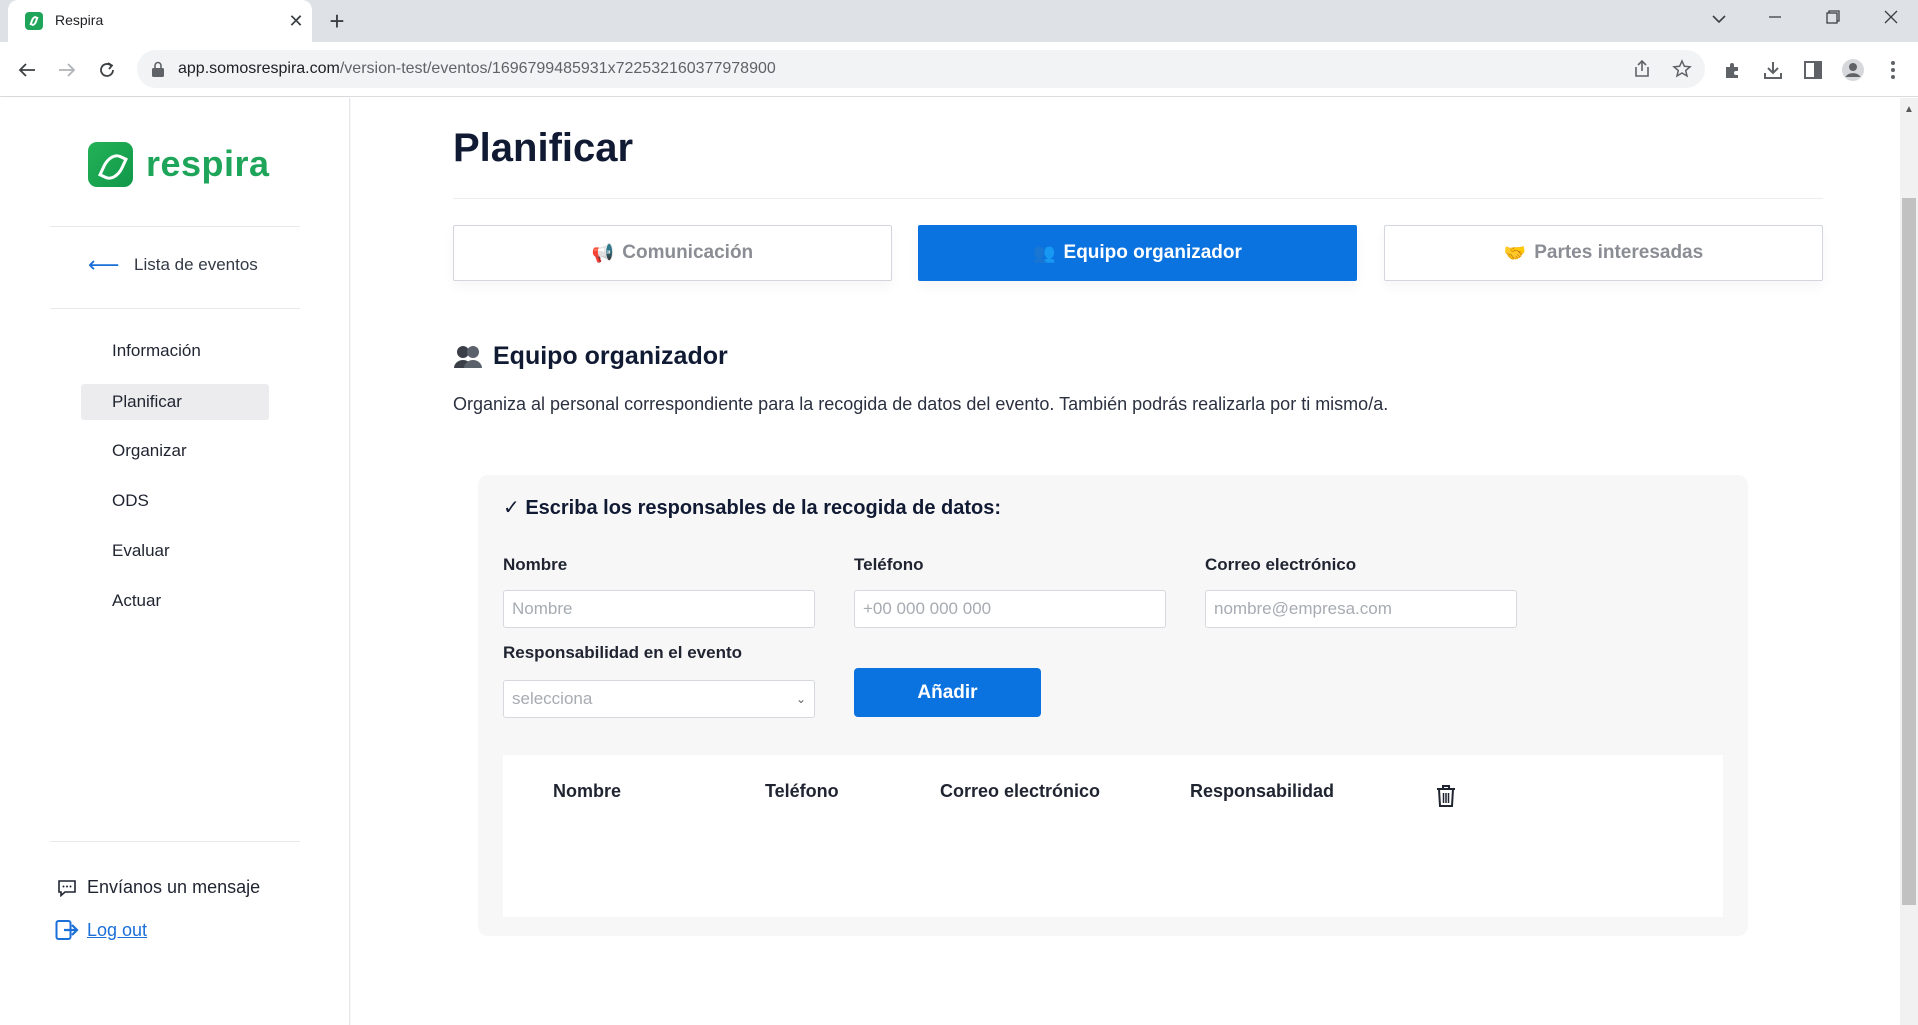  Describe the element at coordinates (175, 551) in the screenshot. I see `sidebar-item-evaluar: Evaluar` at that location.